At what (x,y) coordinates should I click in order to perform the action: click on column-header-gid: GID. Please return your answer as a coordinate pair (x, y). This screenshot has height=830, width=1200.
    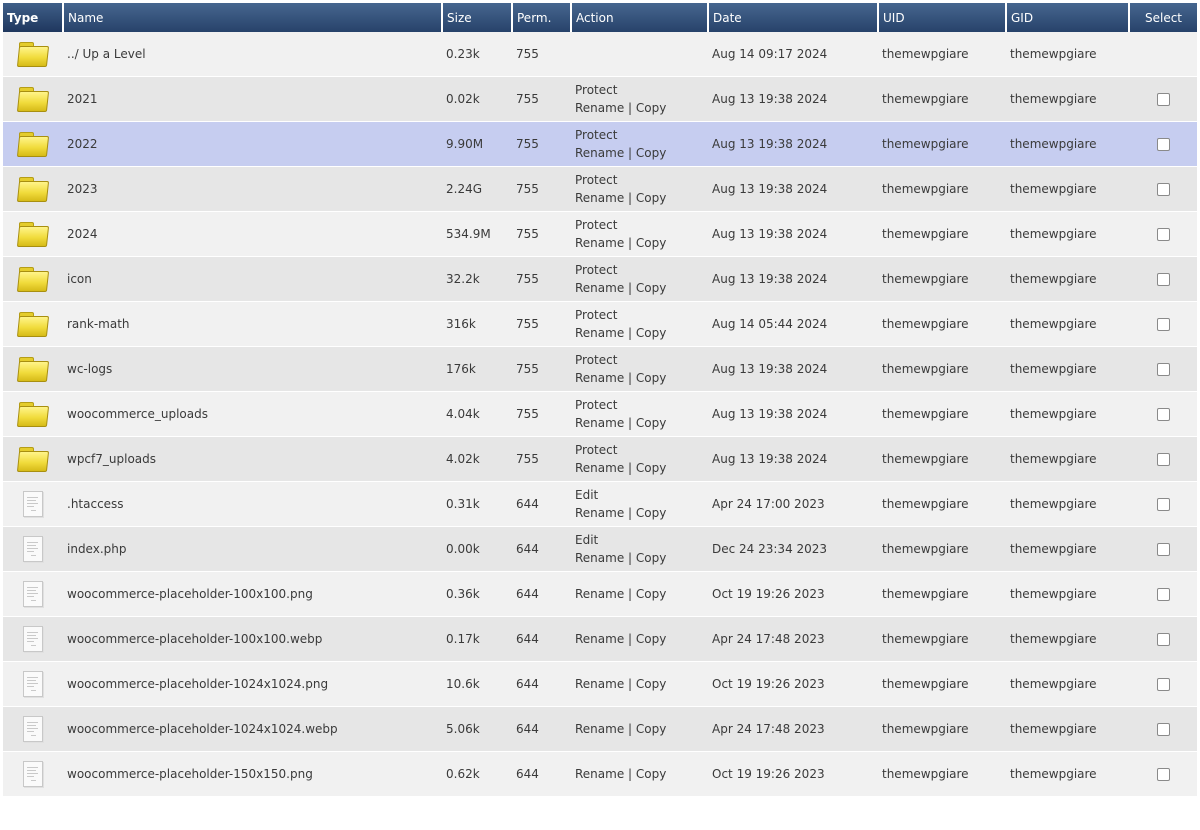
    Looking at the image, I should click on (1067, 17).